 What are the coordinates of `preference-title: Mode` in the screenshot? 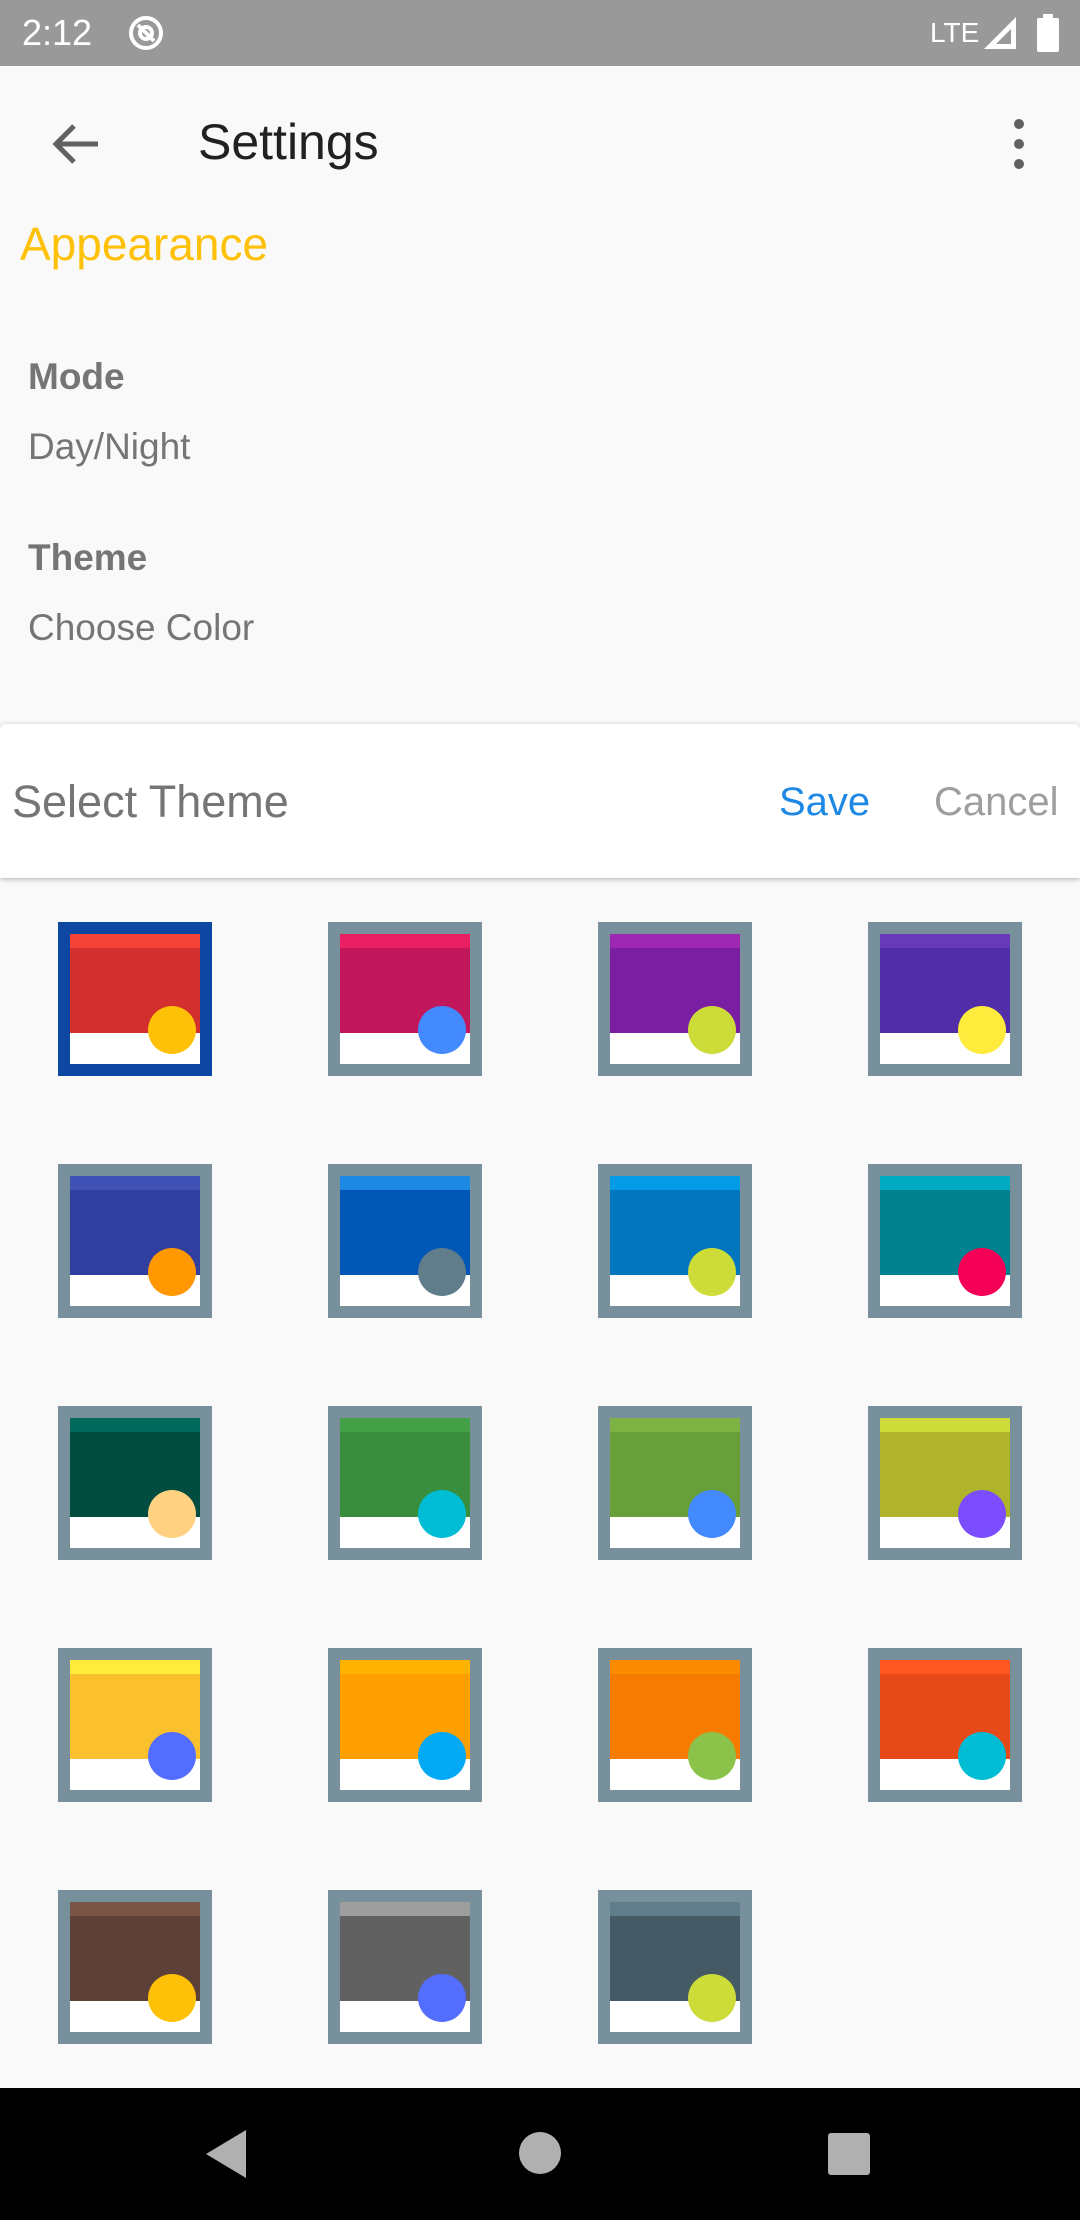 It's located at (76, 376).